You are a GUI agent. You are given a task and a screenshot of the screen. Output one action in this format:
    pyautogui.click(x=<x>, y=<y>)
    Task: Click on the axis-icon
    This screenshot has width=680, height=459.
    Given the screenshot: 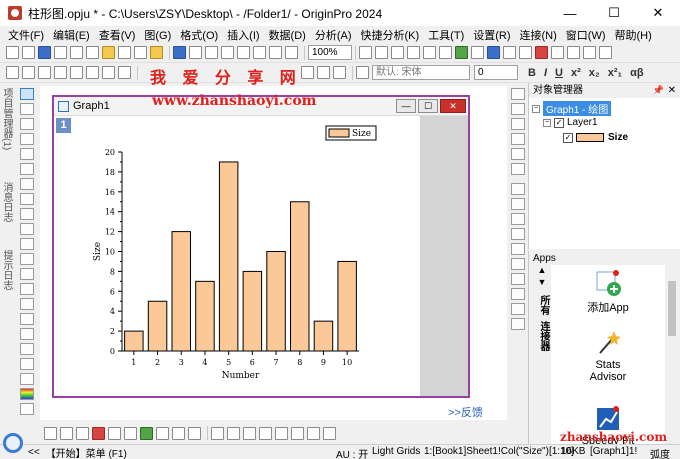 What is the action you would take?
    pyautogui.click(x=233, y=433)
    